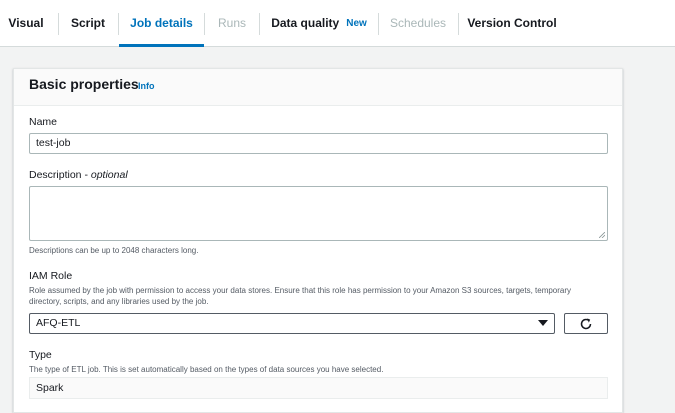 This screenshot has width=675, height=413. I want to click on tab-label: Script, so click(87, 23).